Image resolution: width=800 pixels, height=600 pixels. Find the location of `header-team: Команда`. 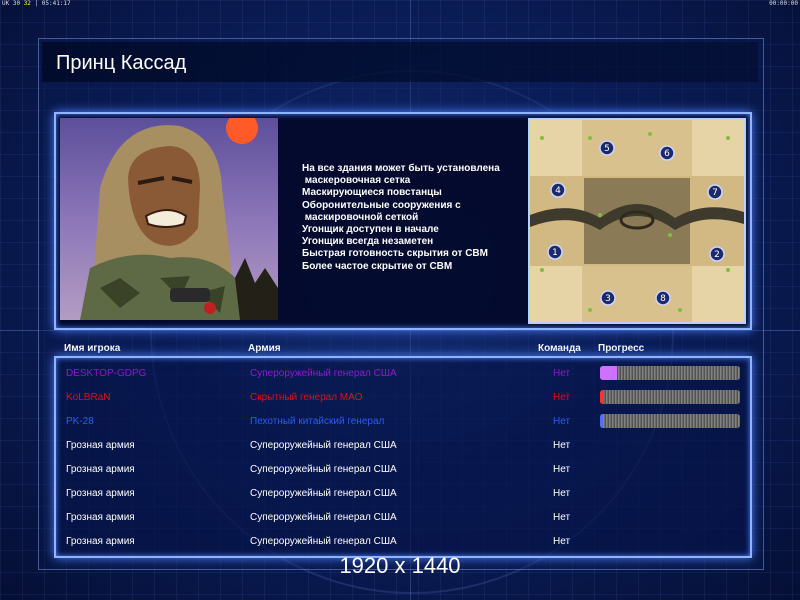

header-team: Команда is located at coordinates (559, 348).